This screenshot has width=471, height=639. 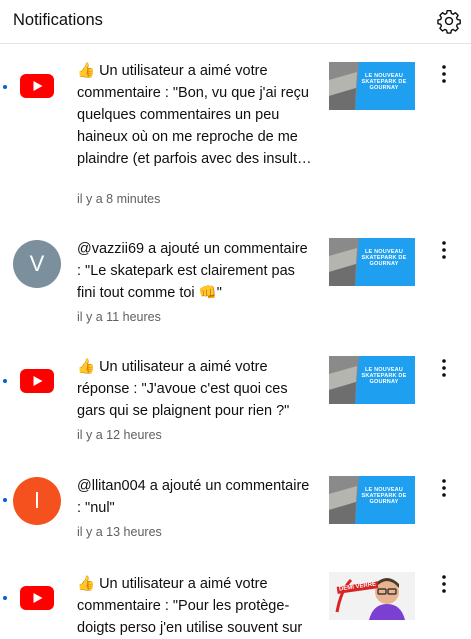 I want to click on avatar: l, so click(x=37, y=501).